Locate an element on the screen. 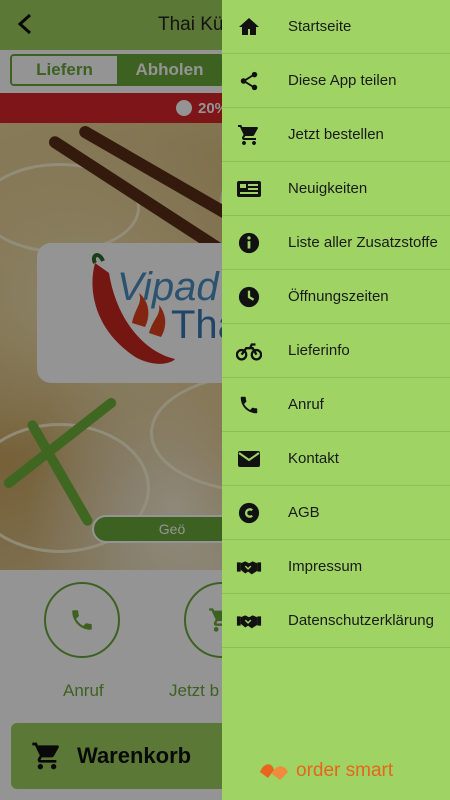  drawer-item-label: Anruf is located at coordinates (306, 404).